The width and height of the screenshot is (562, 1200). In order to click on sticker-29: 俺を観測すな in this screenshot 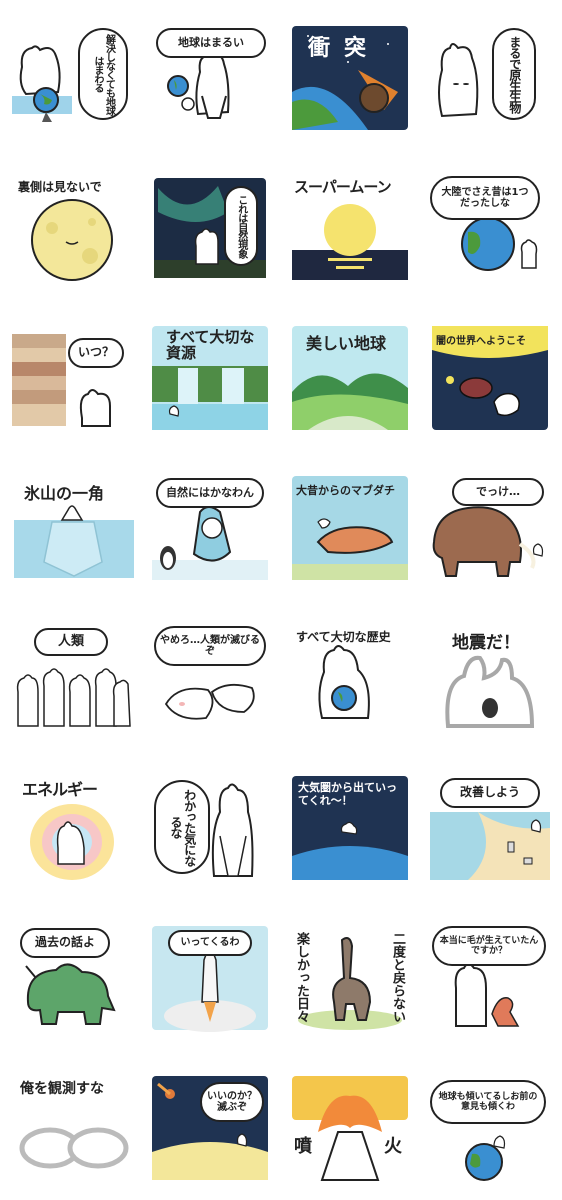, I will do `click(74, 1128)`.